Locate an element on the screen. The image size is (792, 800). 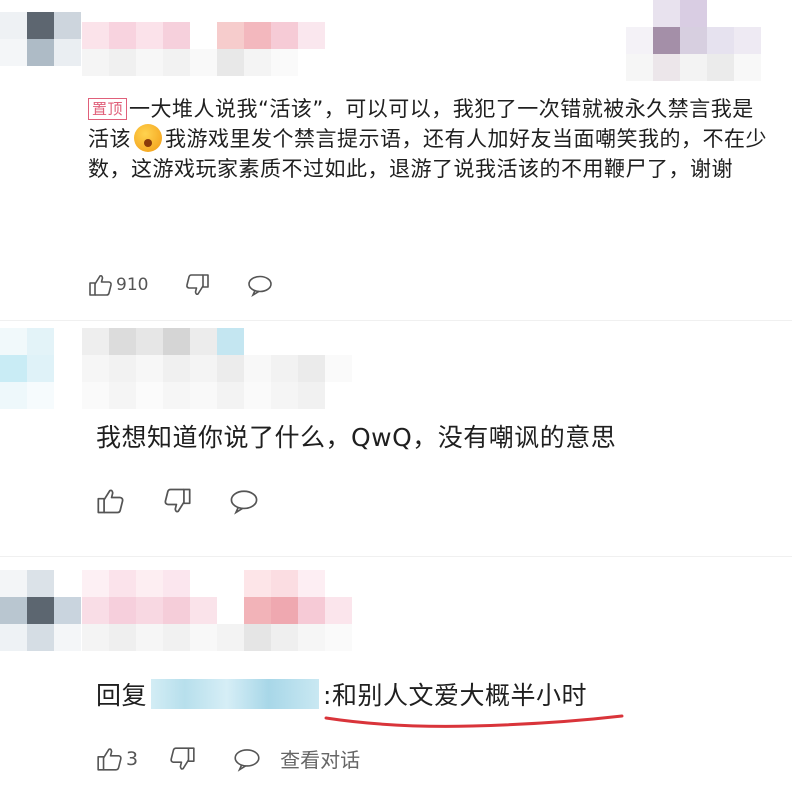
comment2-text: 我想知道你说了什么，QwQ，没有嘲讽的意思 is located at coordinates (356, 437).